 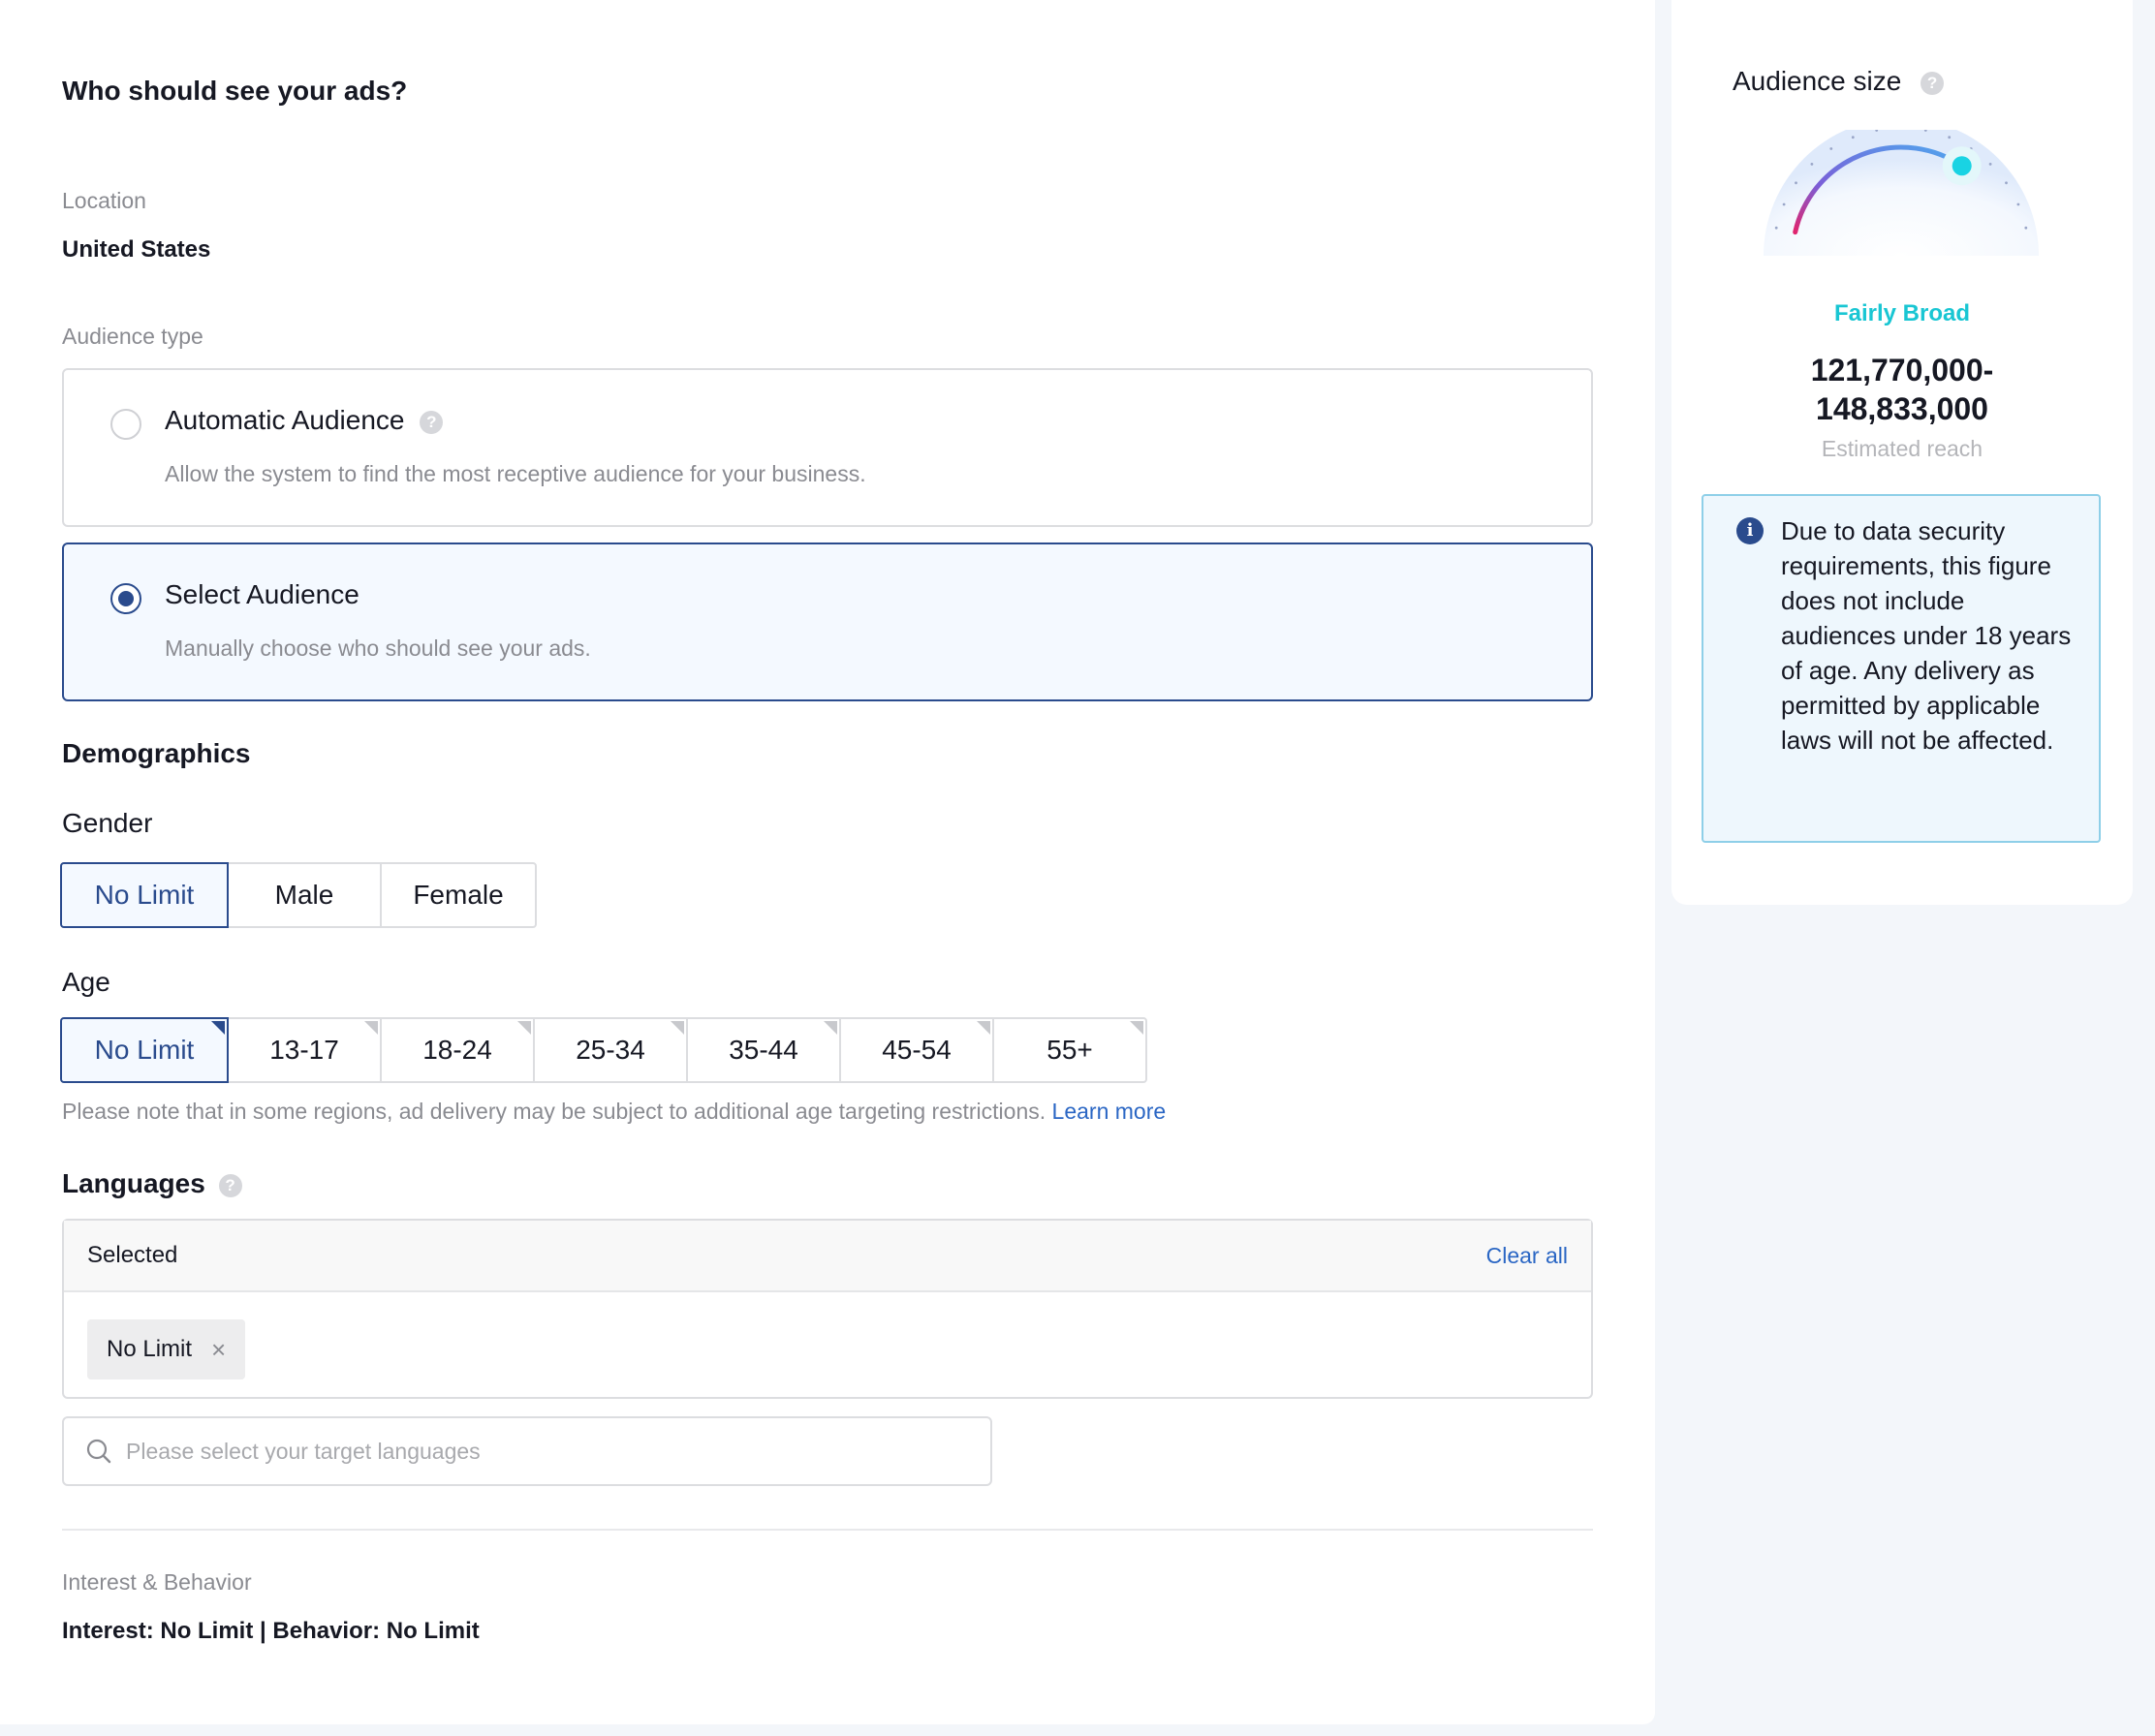 I want to click on language-search-input, so click(x=542, y=1451).